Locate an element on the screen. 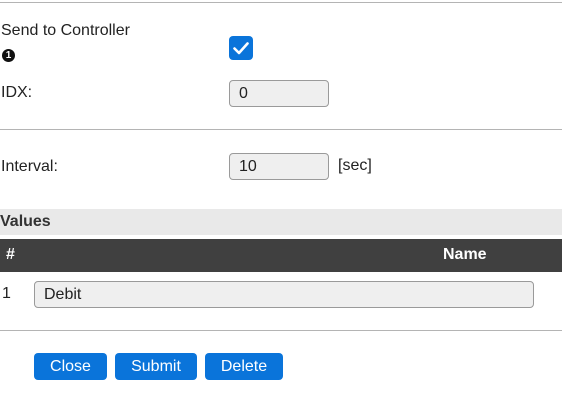 The height and width of the screenshot is (395, 562). values-section-title: Values is located at coordinates (25, 221).